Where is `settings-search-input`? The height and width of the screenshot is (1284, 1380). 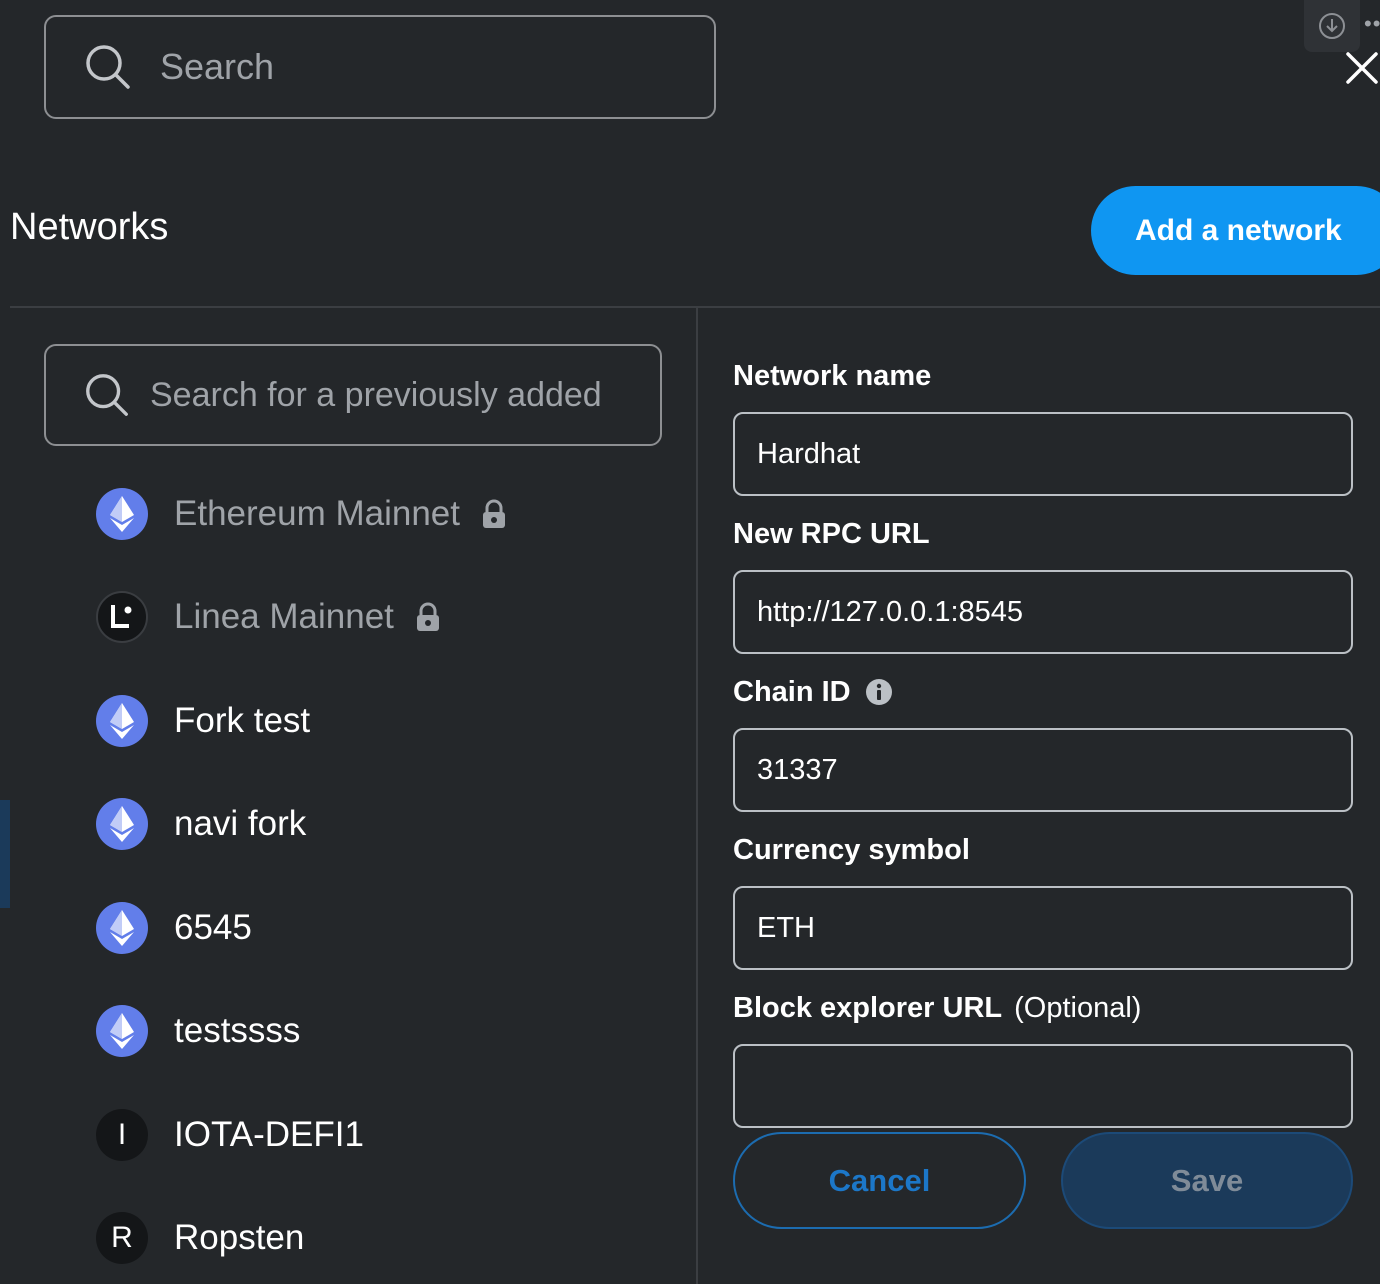
settings-search-input is located at coordinates (400, 67).